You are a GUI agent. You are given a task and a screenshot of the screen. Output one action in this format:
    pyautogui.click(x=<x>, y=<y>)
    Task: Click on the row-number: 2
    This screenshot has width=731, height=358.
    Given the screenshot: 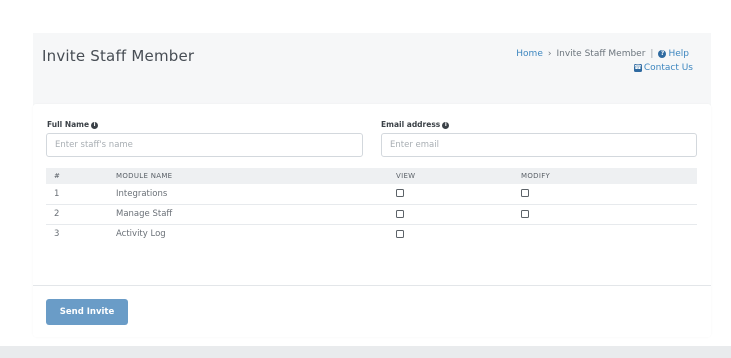 What is the action you would take?
    pyautogui.click(x=81, y=214)
    